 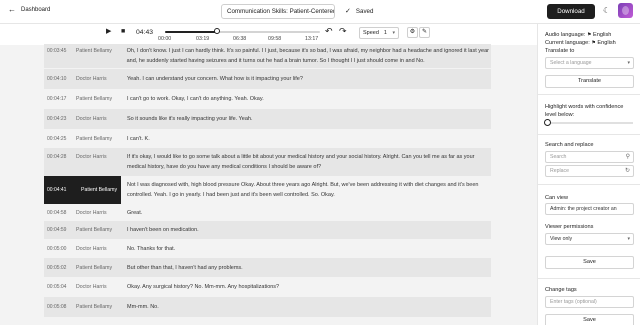 I want to click on rewind-icon: ↶, so click(x=329, y=31).